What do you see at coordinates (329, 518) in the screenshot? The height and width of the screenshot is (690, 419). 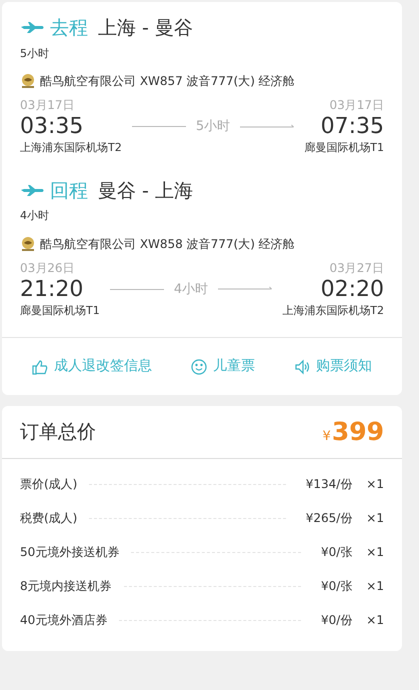 I see `item-price: ¥265/份` at bounding box center [329, 518].